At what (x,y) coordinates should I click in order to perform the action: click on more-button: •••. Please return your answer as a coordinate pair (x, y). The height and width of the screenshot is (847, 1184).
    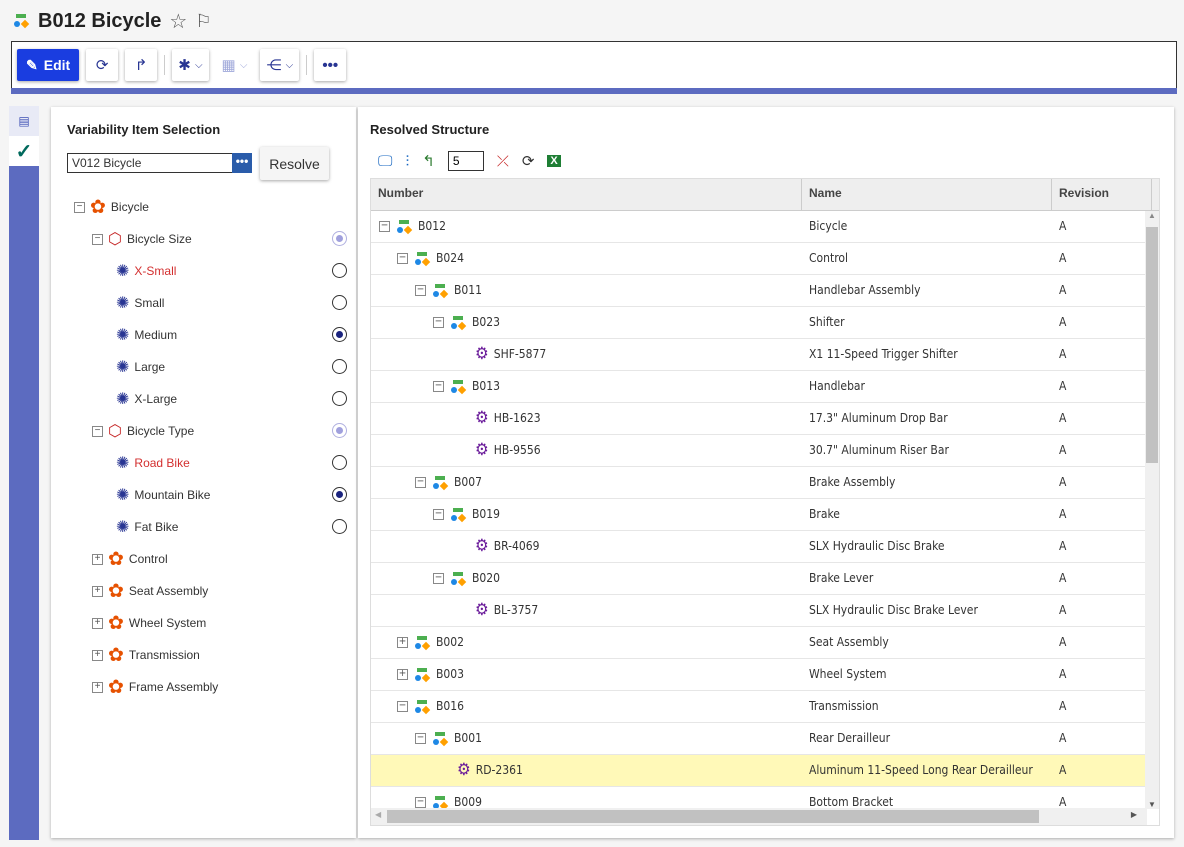
    Looking at the image, I should click on (330, 65).